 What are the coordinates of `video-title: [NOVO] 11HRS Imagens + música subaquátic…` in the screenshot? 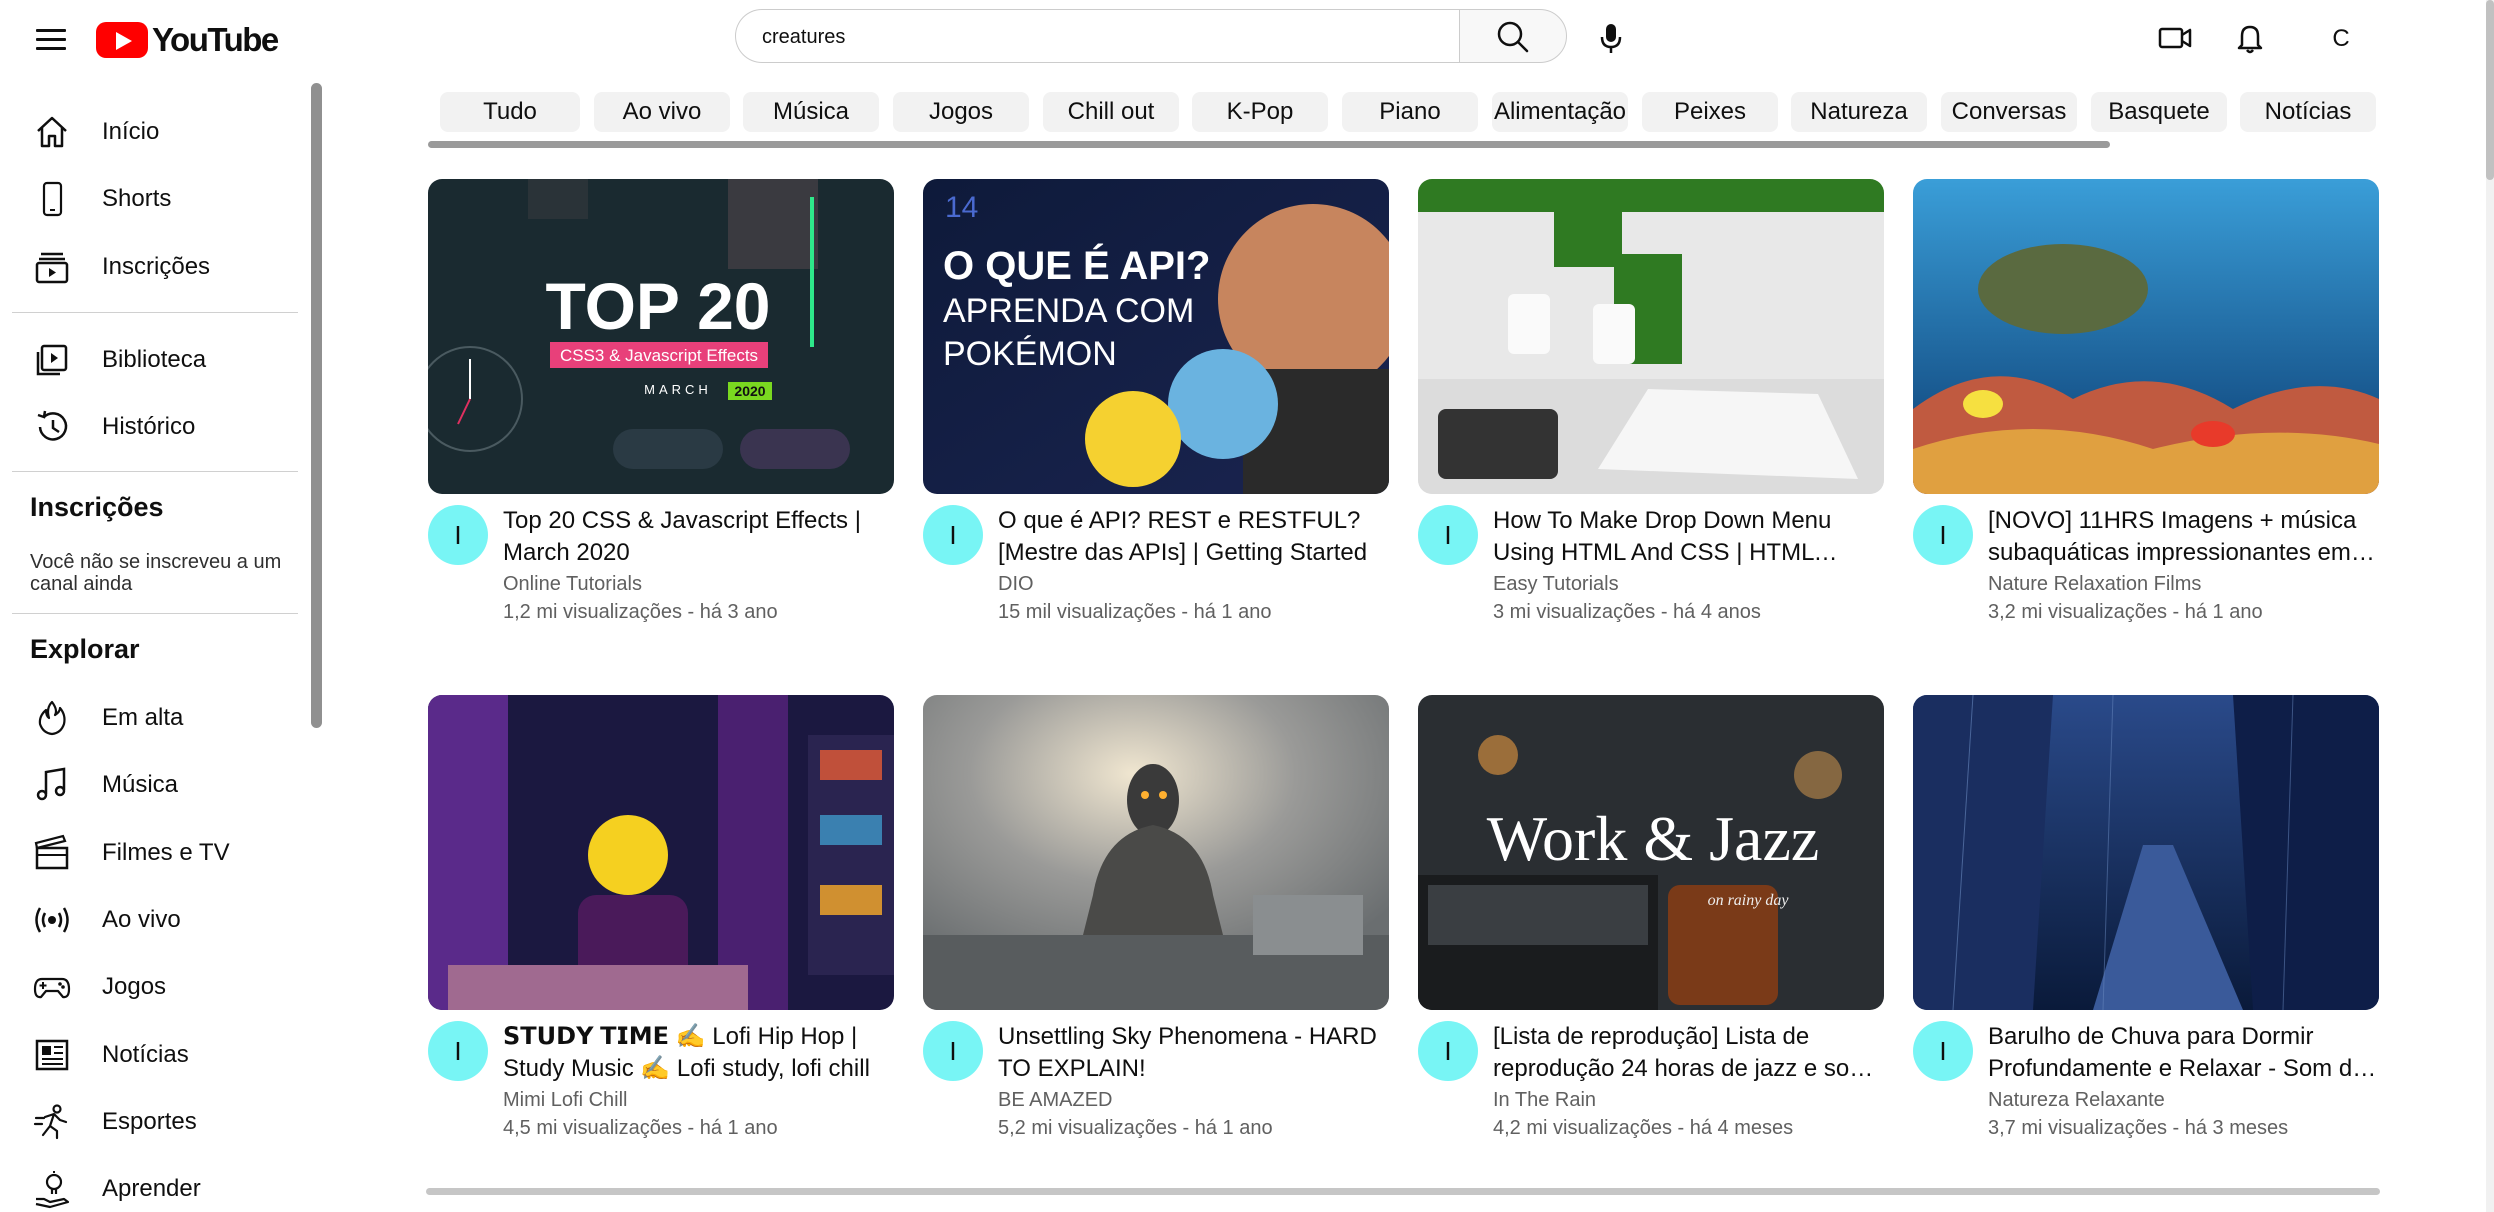 It's located at (2183, 537).